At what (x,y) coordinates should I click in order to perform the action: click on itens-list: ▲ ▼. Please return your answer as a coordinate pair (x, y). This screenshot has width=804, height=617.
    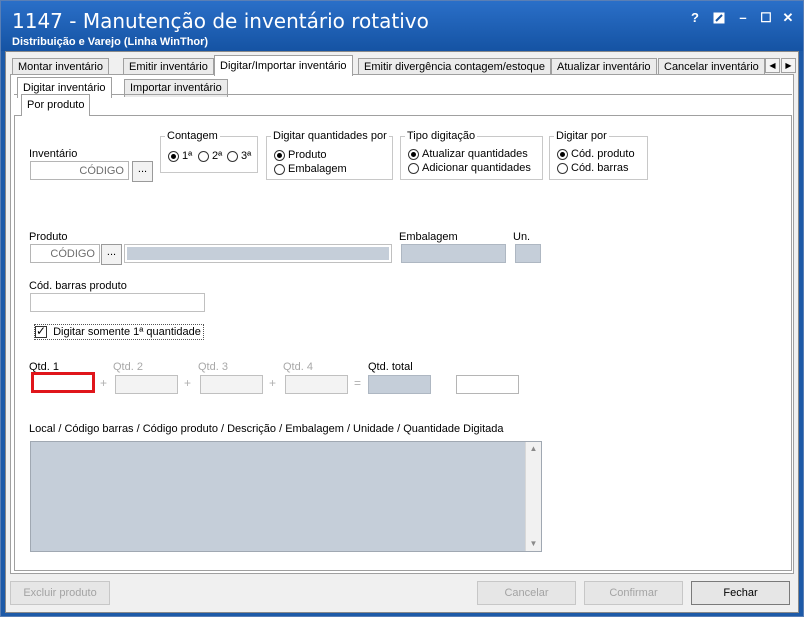
    Looking at the image, I should click on (286, 496).